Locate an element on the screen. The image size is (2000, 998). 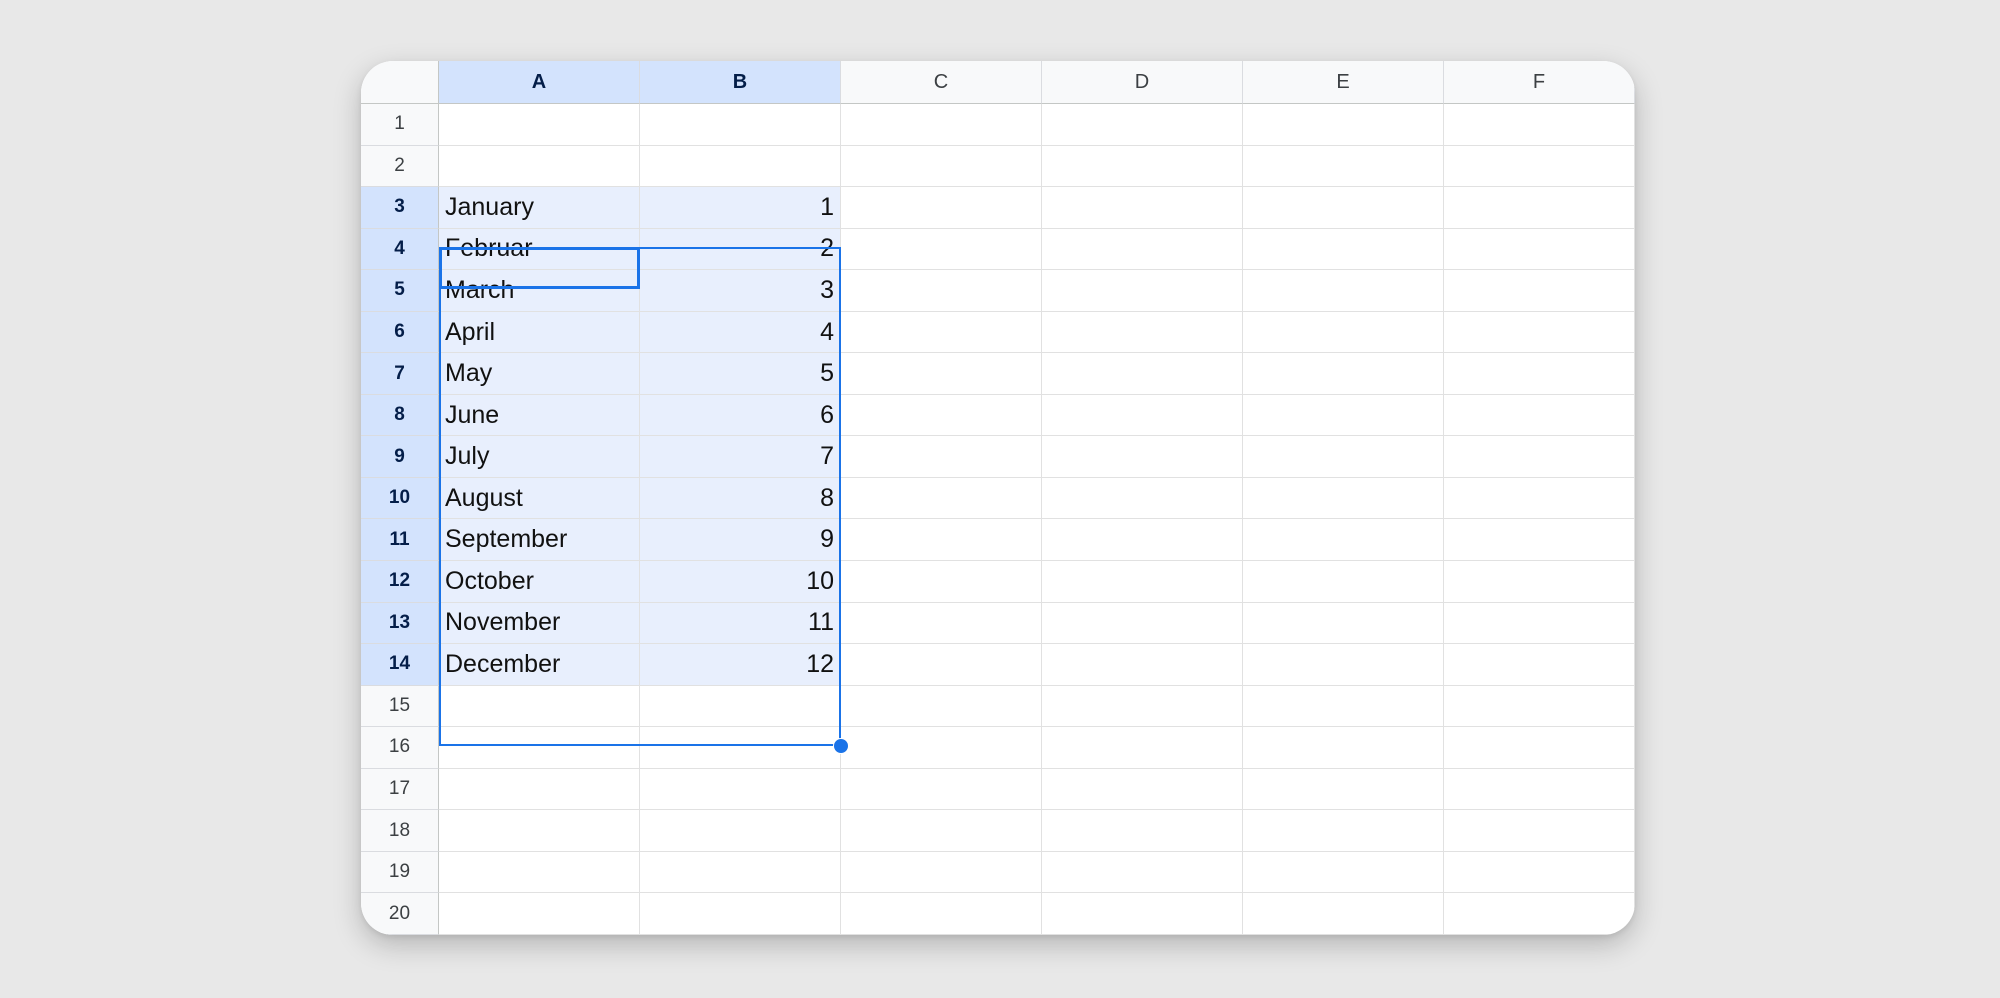
cell-c5 is located at coordinates (941, 291).